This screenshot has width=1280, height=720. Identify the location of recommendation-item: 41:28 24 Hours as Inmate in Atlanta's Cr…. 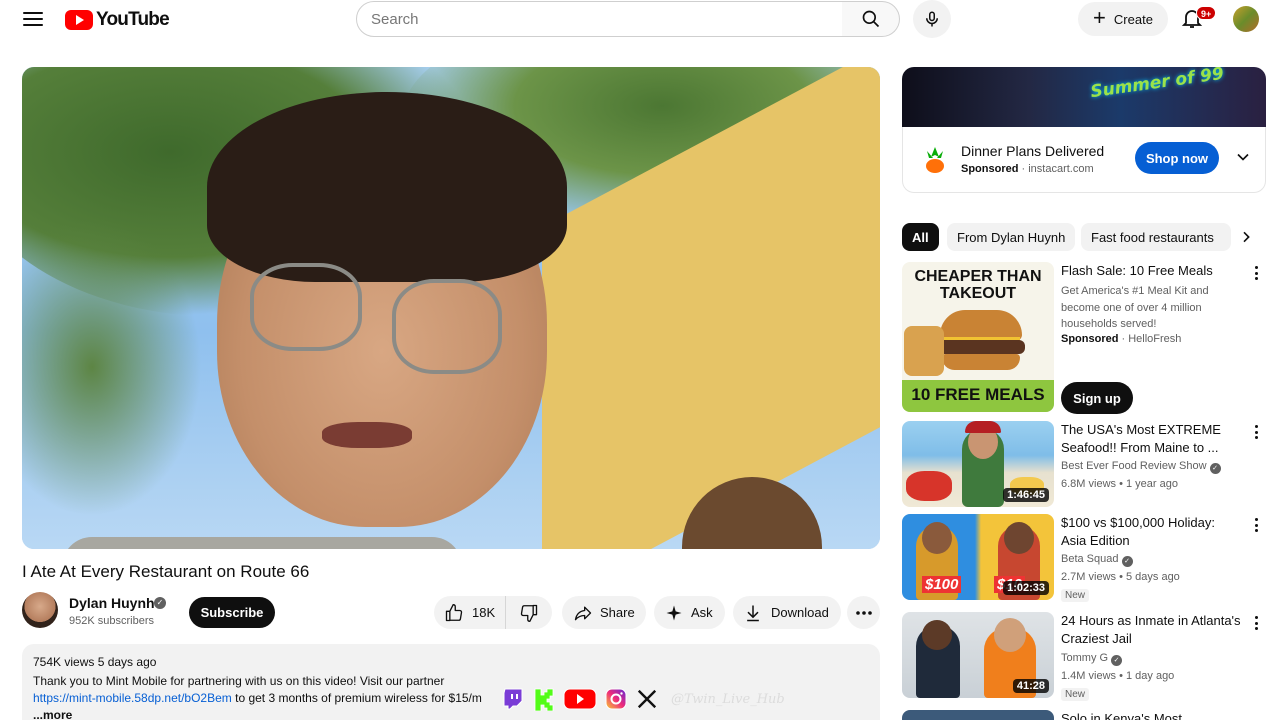
(1084, 656).